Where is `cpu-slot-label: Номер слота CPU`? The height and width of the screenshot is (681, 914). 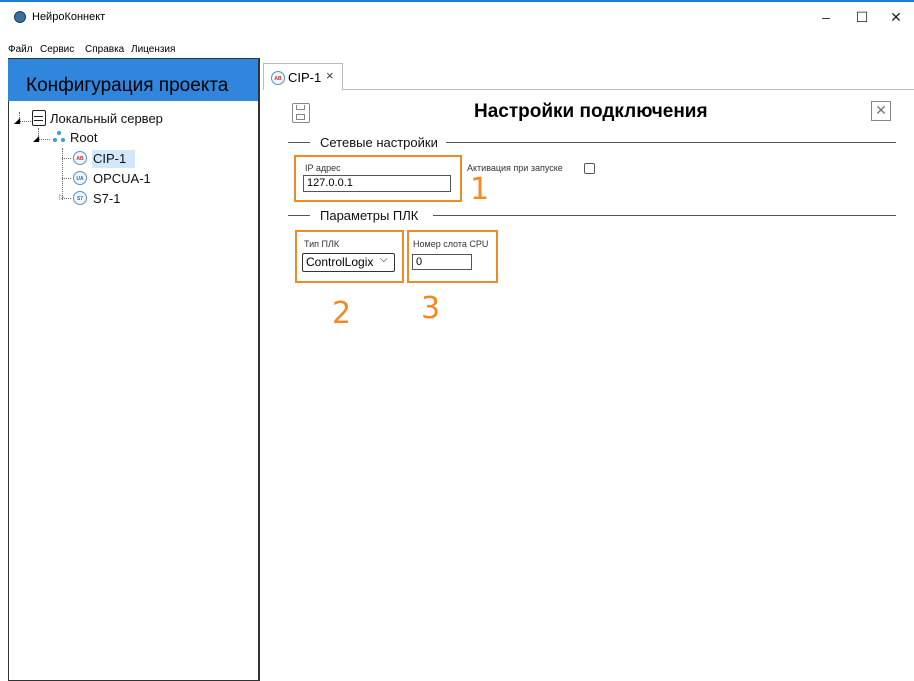
cpu-slot-label: Номер слота CPU is located at coordinates (451, 244).